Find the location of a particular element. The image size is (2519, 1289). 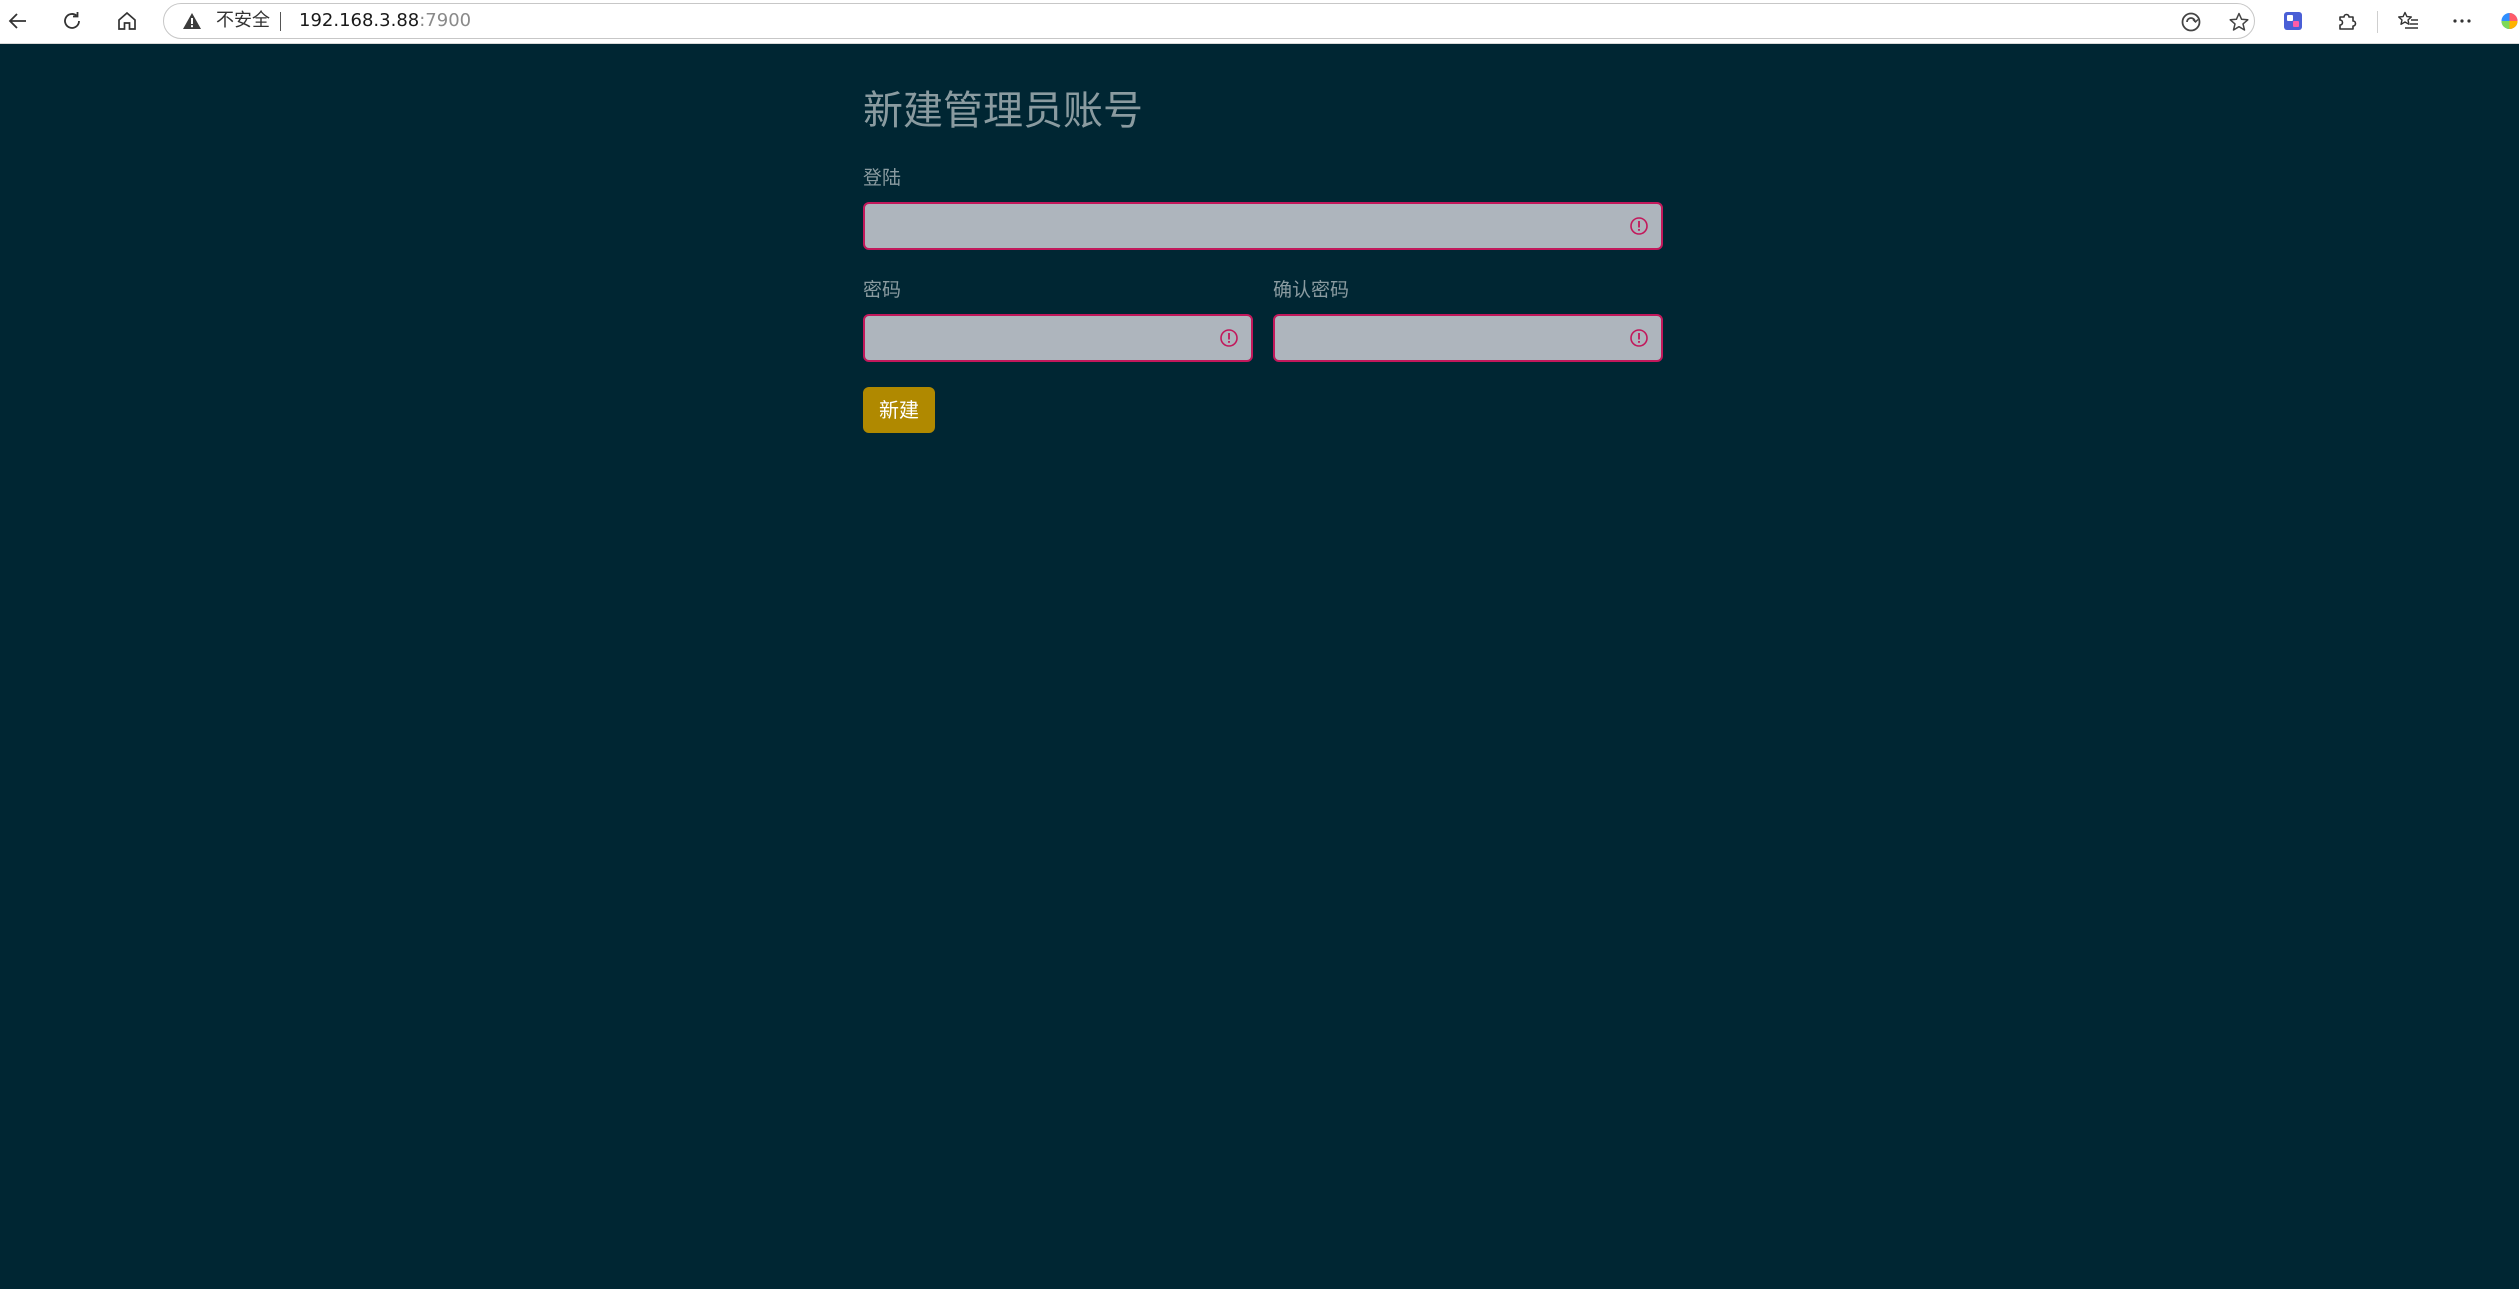

copilot-button is located at coordinates (2508, 21).